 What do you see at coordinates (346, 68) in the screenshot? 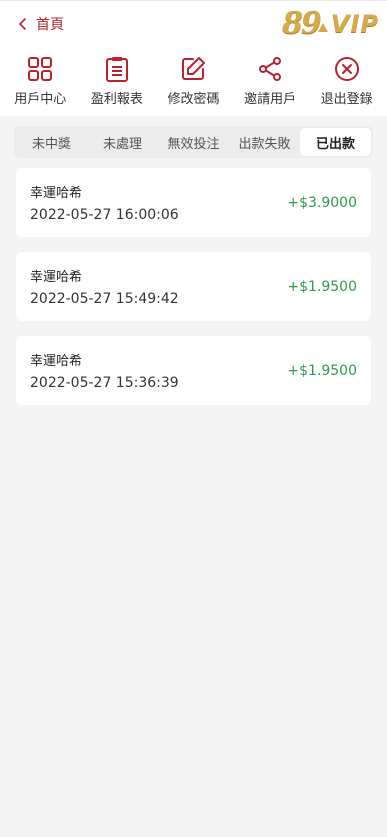
I see `close-circle-icon` at bounding box center [346, 68].